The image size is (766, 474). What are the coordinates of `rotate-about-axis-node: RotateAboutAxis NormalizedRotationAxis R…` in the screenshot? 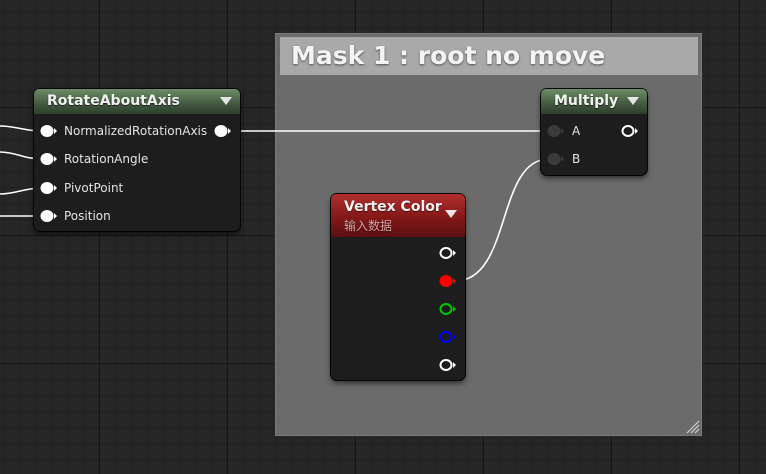 It's located at (137, 160).